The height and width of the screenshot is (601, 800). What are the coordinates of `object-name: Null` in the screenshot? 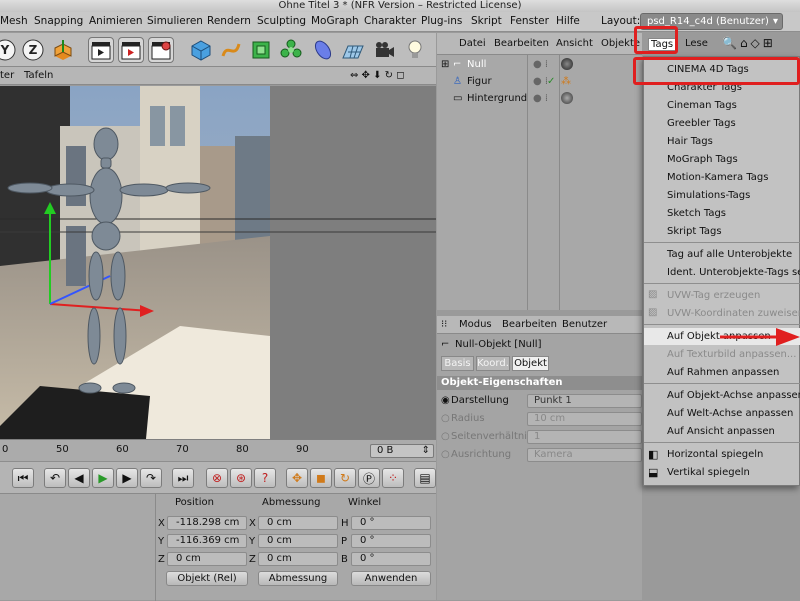 It's located at (476, 64).